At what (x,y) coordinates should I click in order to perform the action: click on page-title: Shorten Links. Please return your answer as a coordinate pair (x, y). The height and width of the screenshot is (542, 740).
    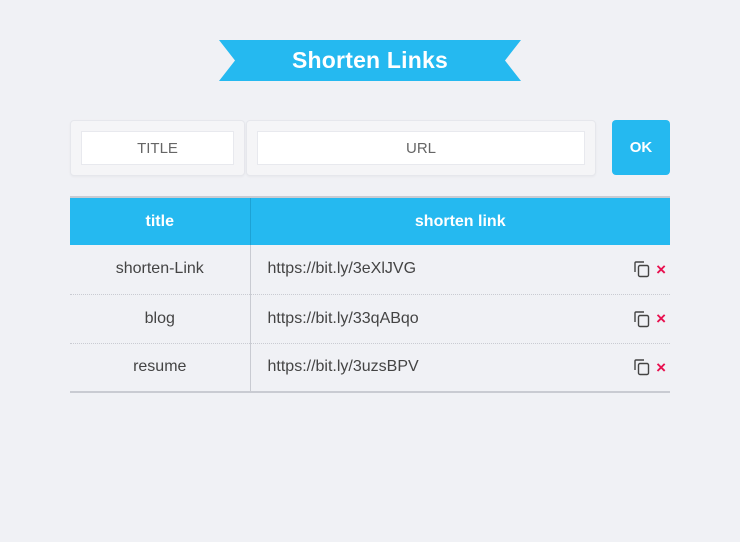
    Looking at the image, I should click on (370, 60).